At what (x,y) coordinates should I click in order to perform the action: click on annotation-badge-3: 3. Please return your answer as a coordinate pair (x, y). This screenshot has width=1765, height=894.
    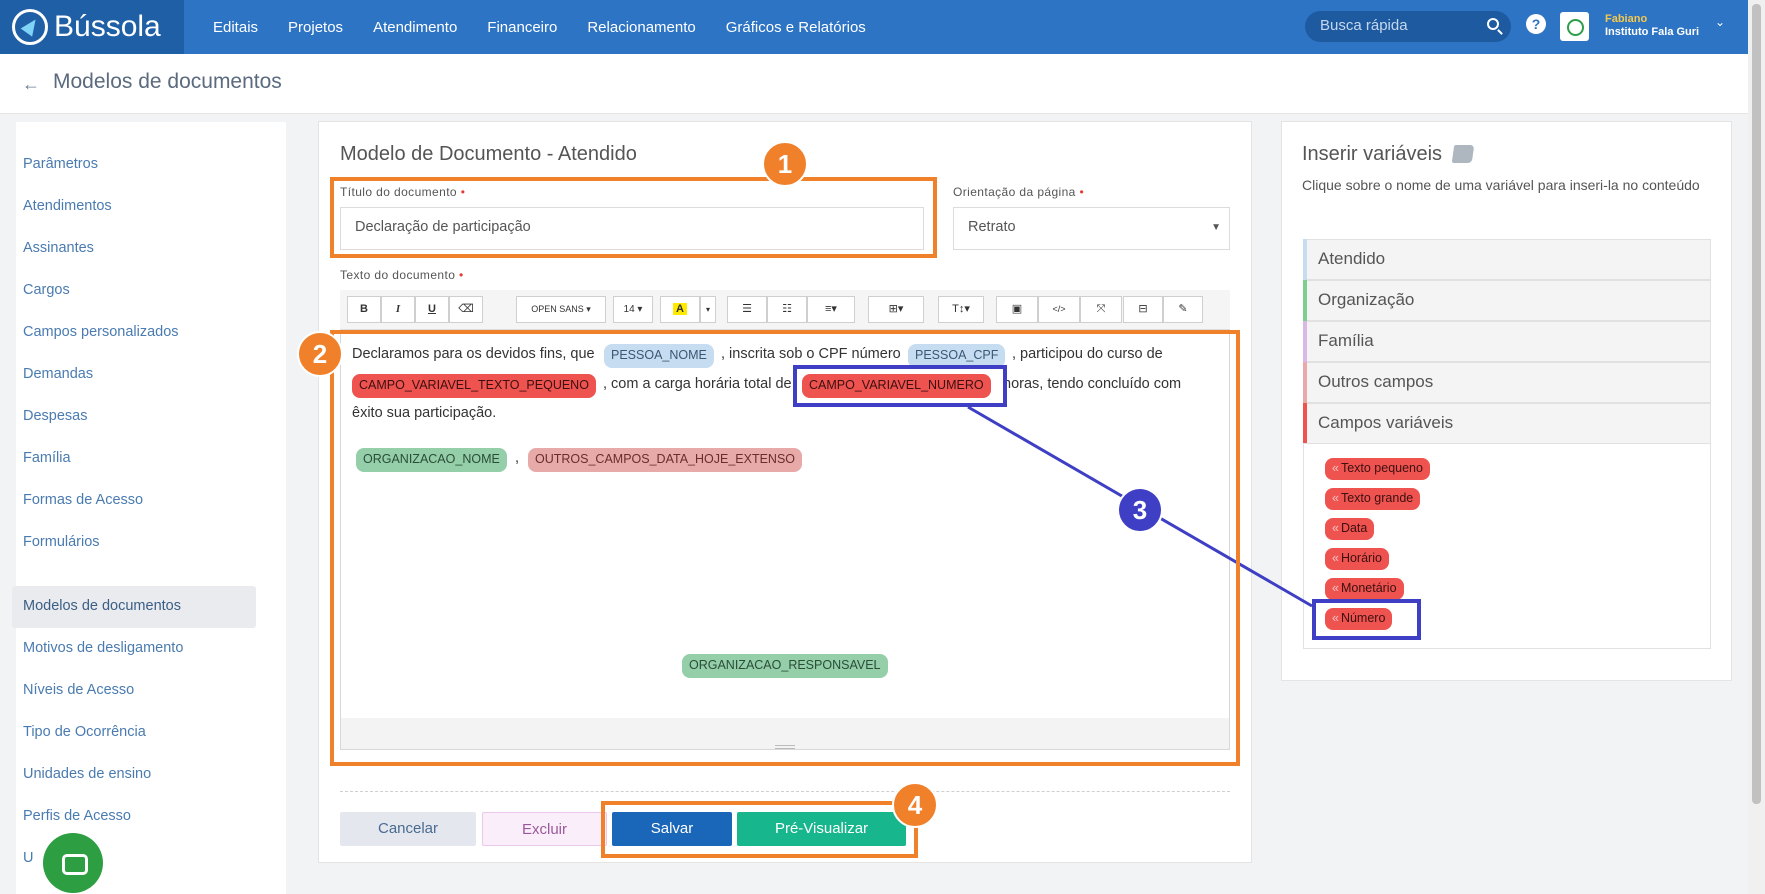
    Looking at the image, I should click on (1140, 510).